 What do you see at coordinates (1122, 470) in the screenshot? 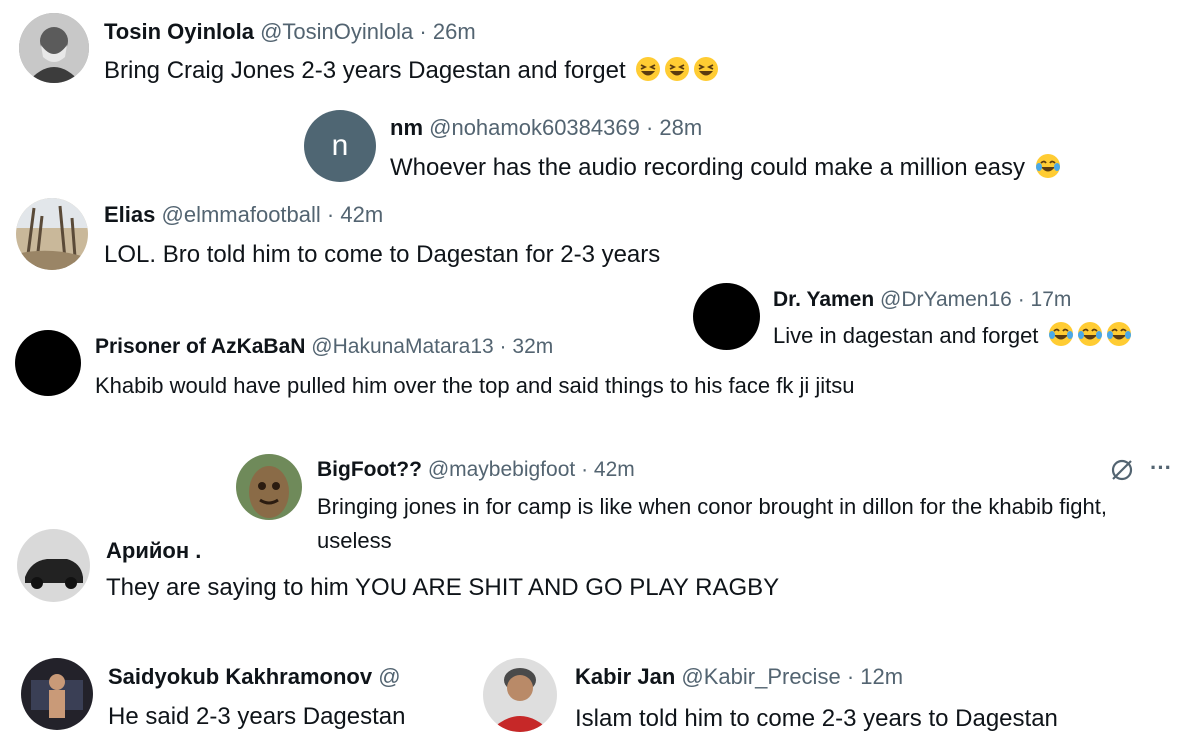
I see `slashed-circle-icon` at bounding box center [1122, 470].